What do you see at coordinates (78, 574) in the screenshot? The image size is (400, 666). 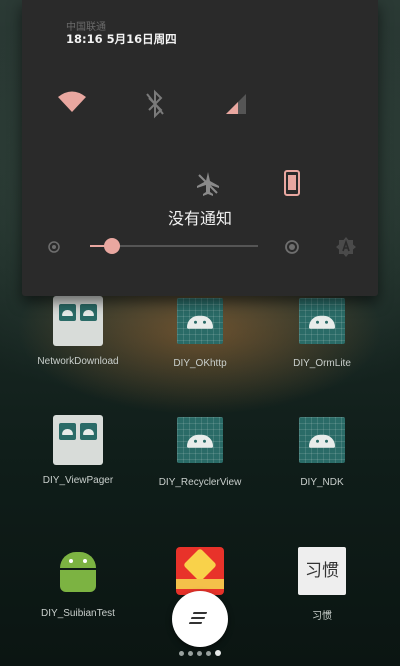 I see `green-android-icon` at bounding box center [78, 574].